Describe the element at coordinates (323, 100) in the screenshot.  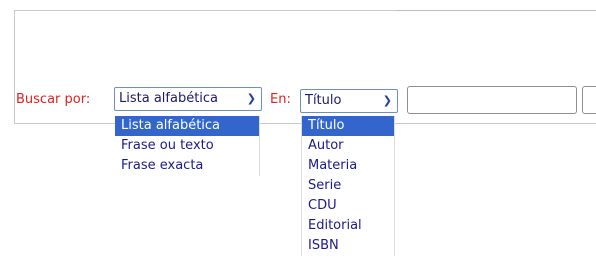
I see `en-select-value: Título` at that location.